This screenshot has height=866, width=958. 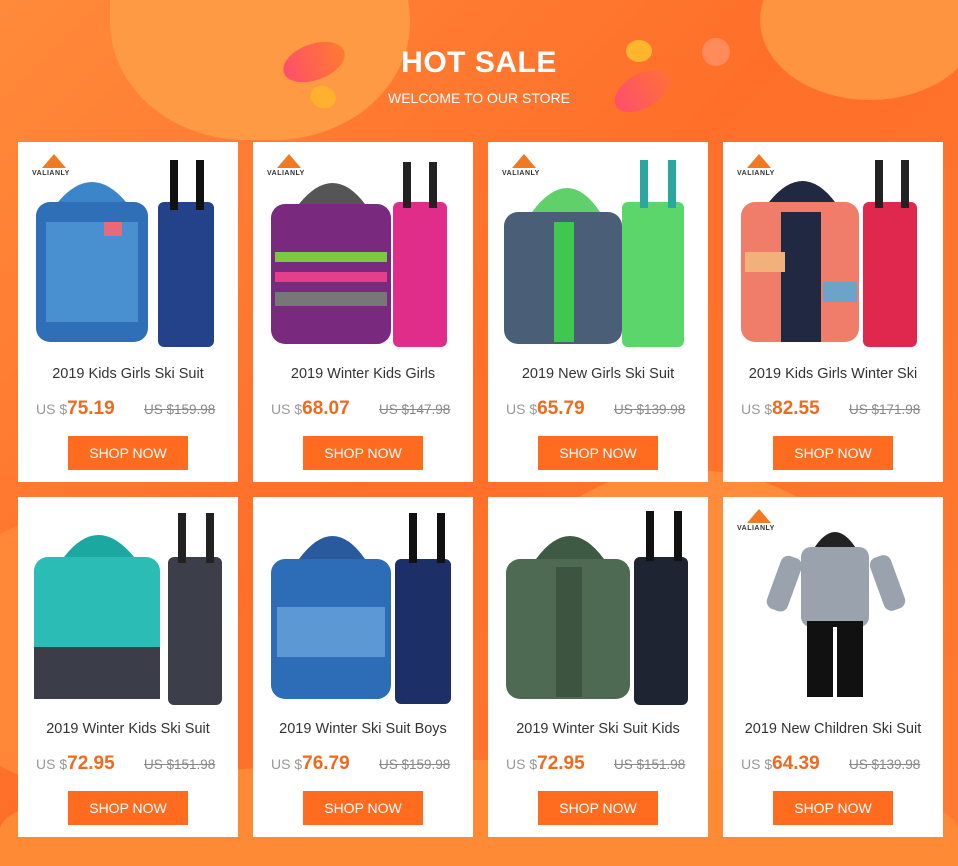 What do you see at coordinates (363, 376) in the screenshot?
I see `product-name: 2019 Winter Kids Girls` at bounding box center [363, 376].